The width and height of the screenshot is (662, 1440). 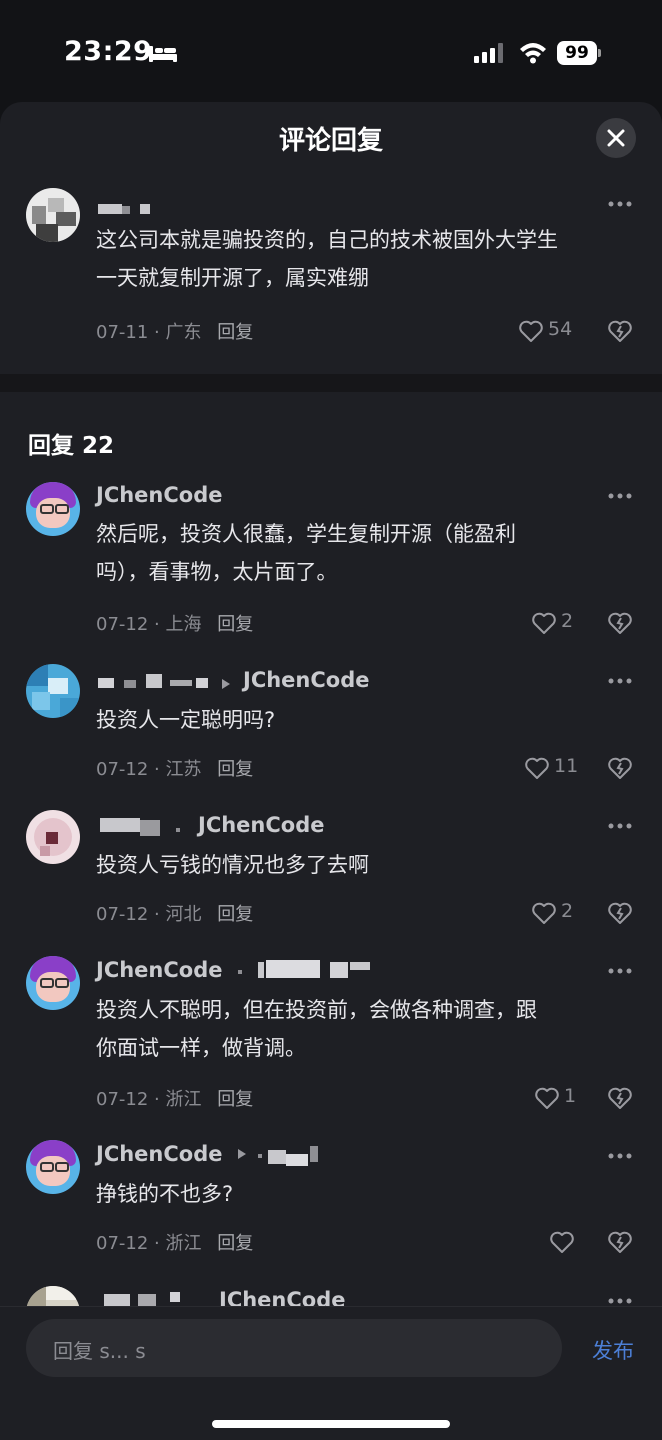 What do you see at coordinates (165, 1194) in the screenshot?
I see `reply-text-line1: 挣钱的不也多?` at bounding box center [165, 1194].